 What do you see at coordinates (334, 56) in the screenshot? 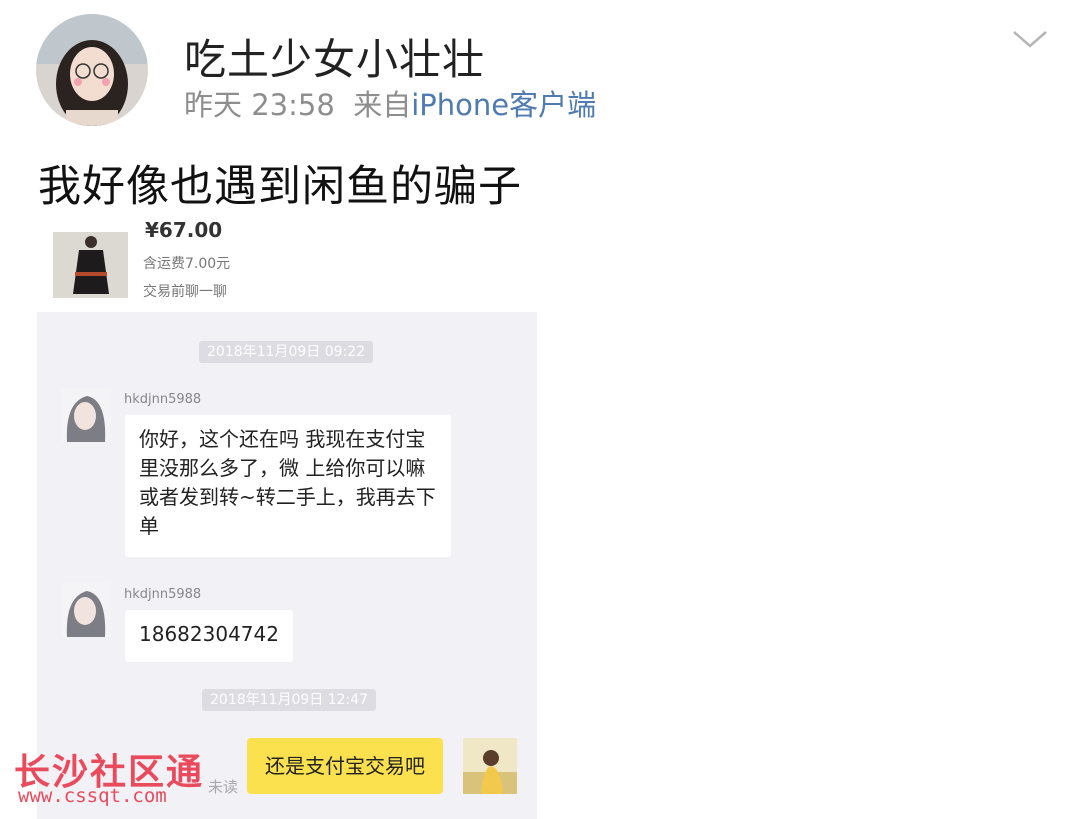
I see `author-name: 吃土少女小壮壮` at bounding box center [334, 56].